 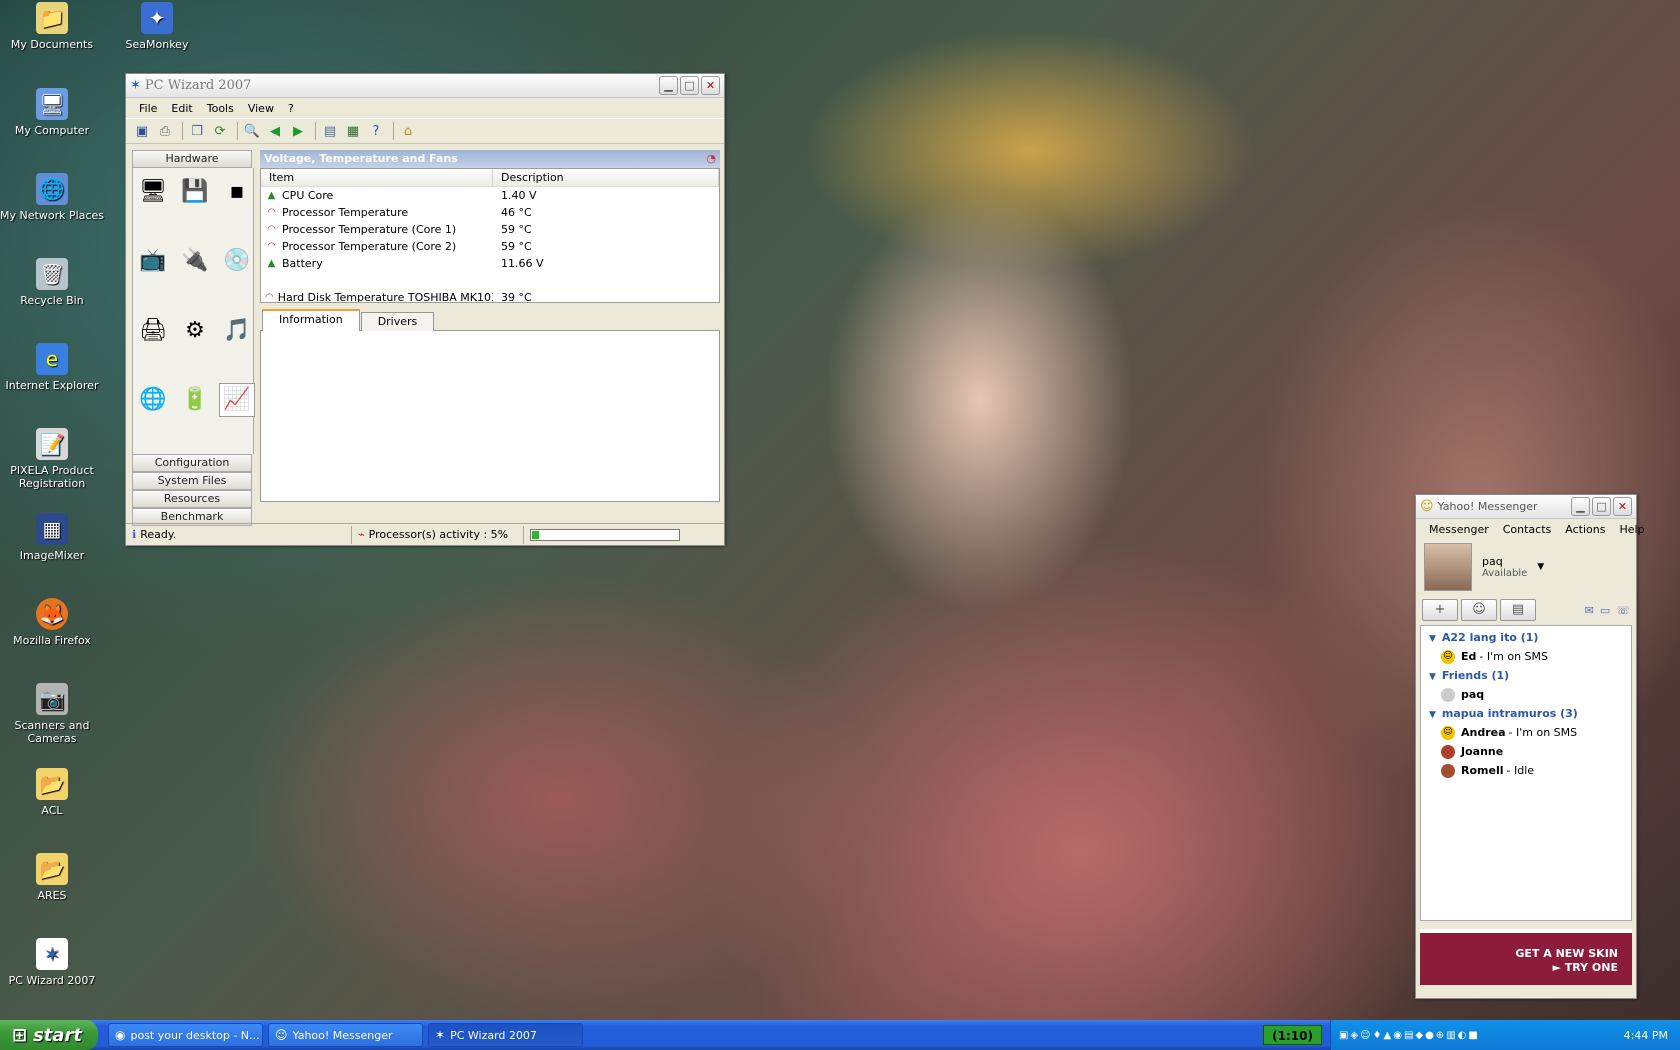 I want to click on start-button: ⊞ start, so click(x=49, y=1035).